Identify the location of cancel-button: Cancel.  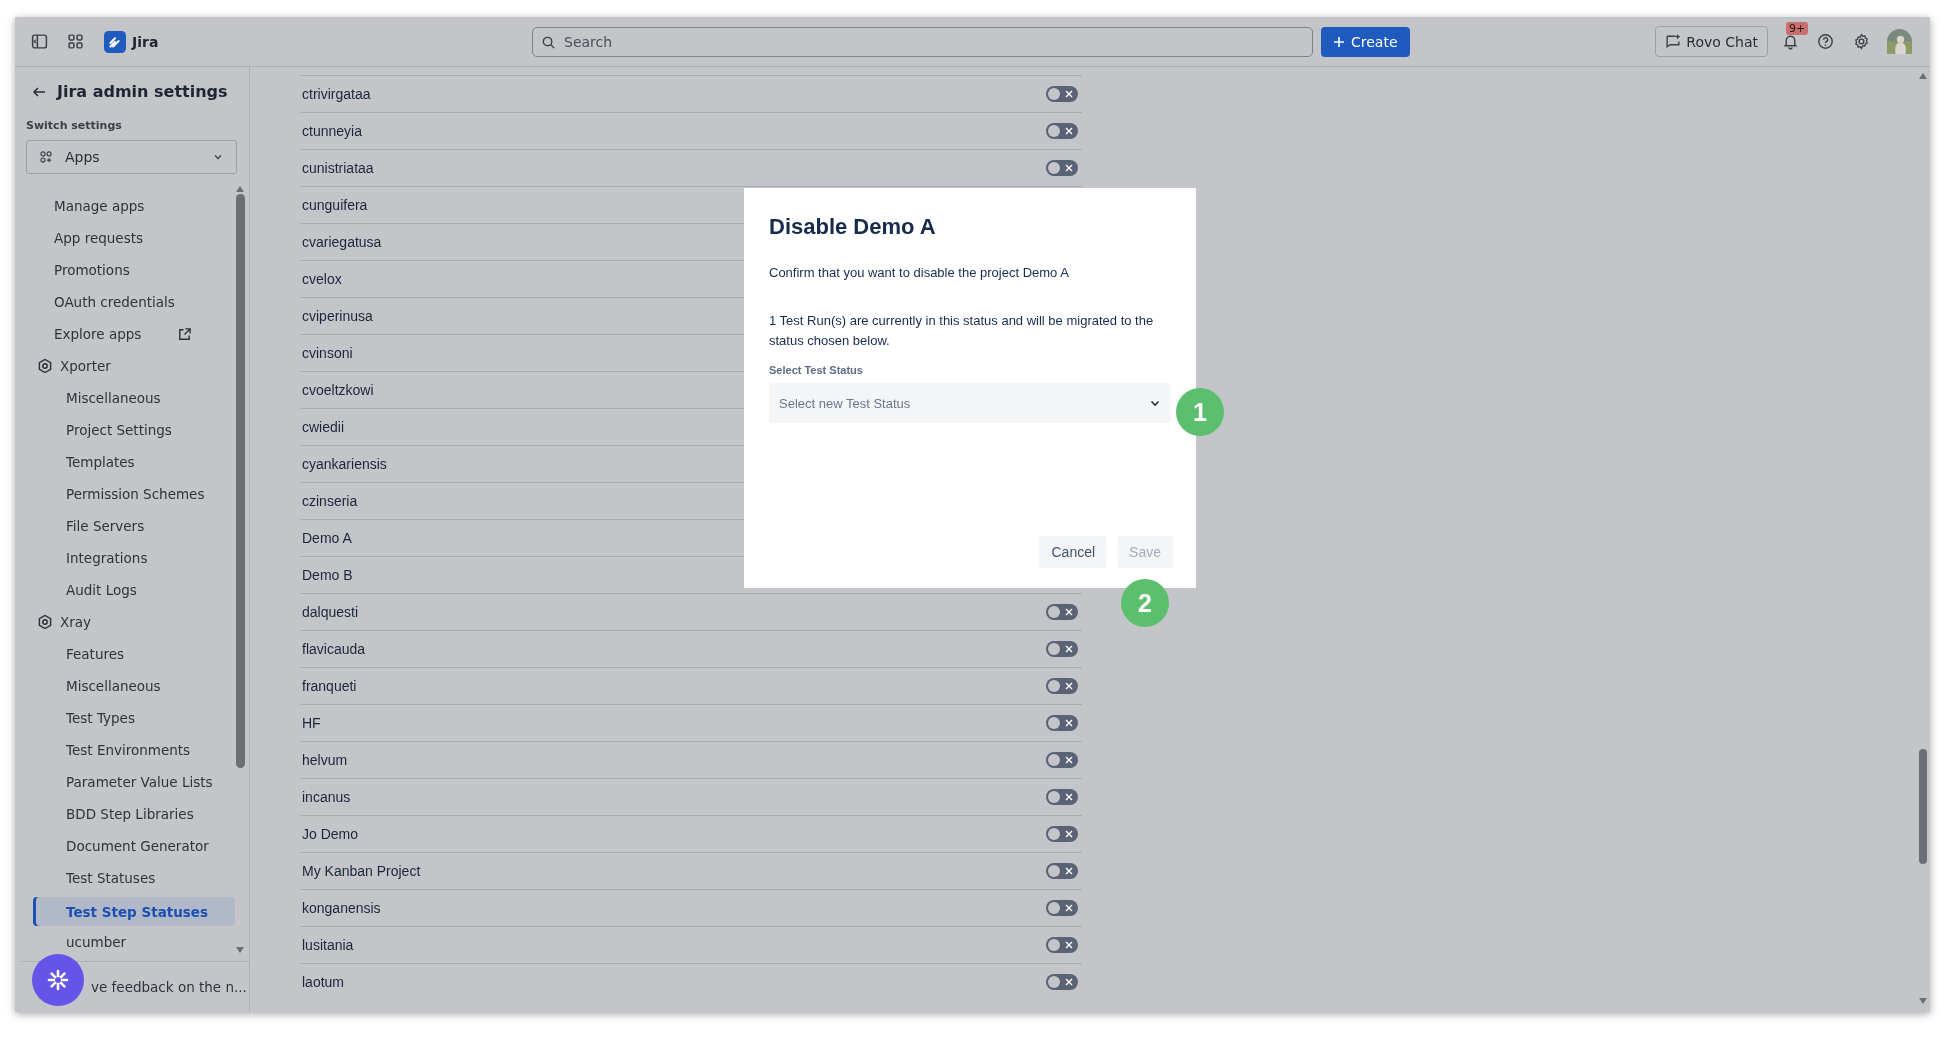
(1073, 552).